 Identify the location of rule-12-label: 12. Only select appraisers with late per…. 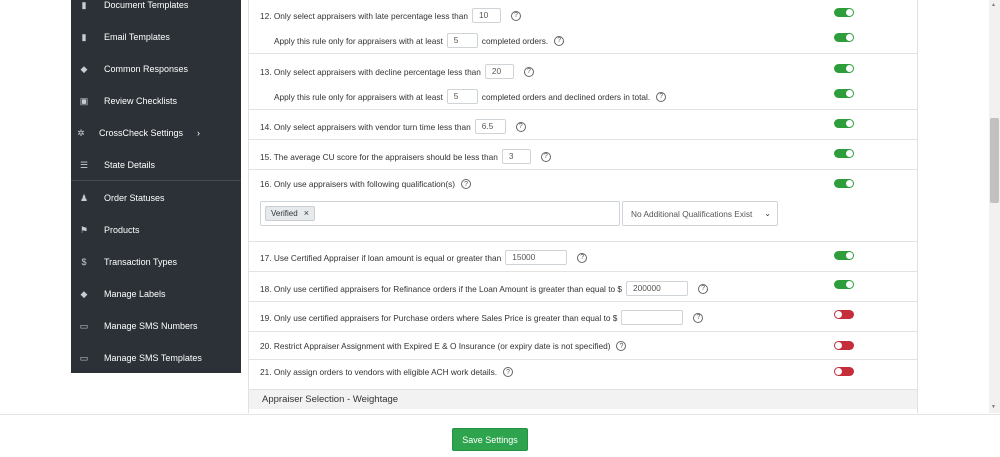
(364, 15).